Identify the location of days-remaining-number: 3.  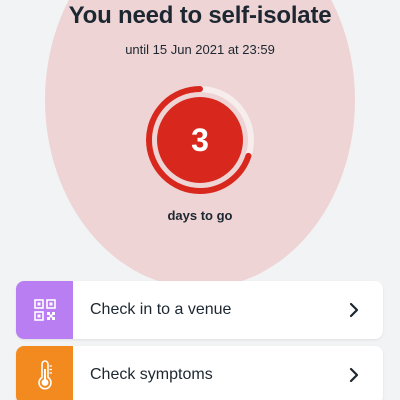
(200, 140).